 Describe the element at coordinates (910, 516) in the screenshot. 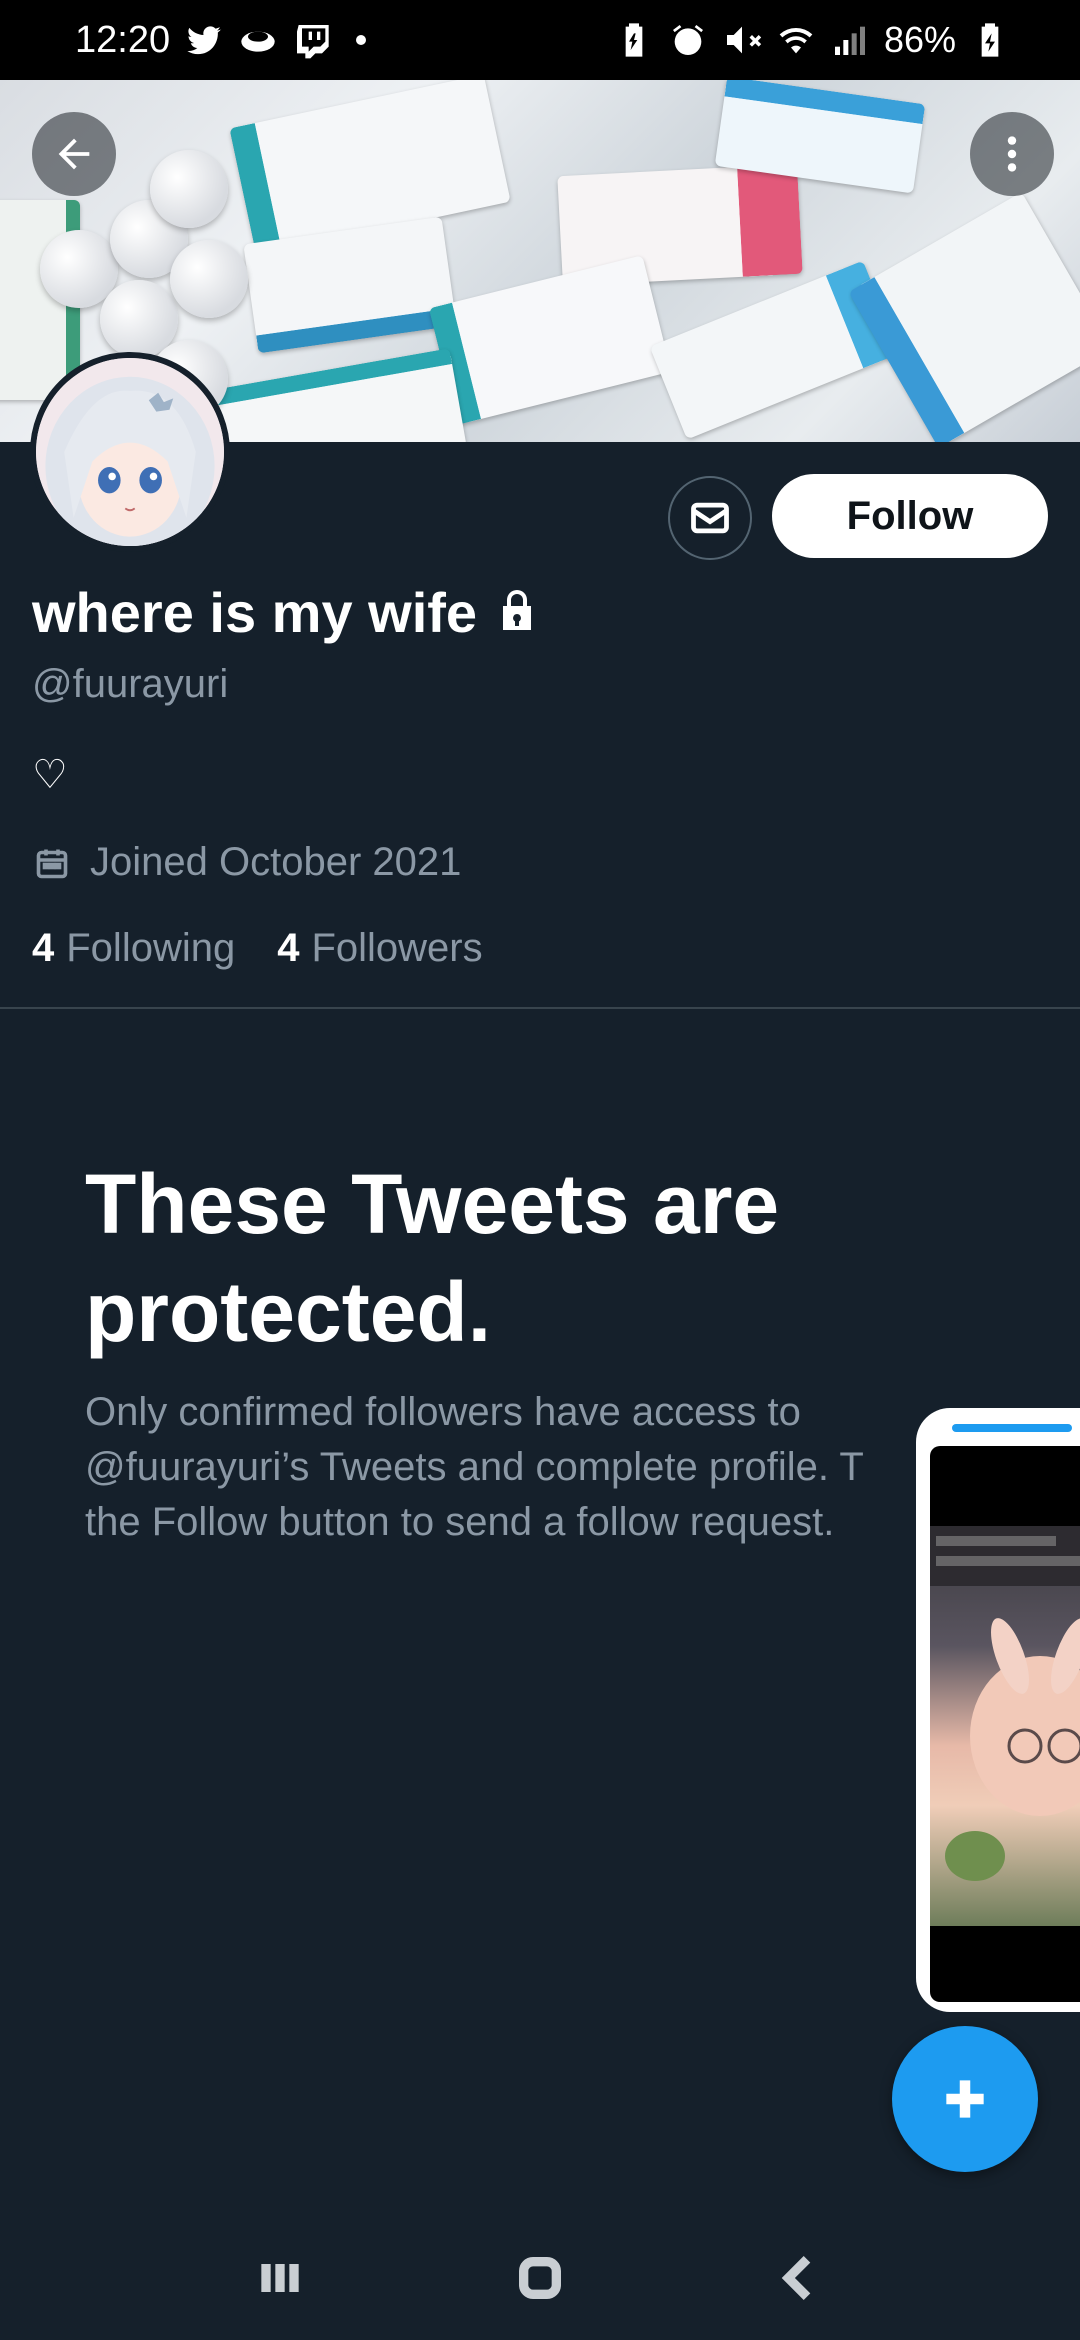

I see `follow-button: Follow` at that location.